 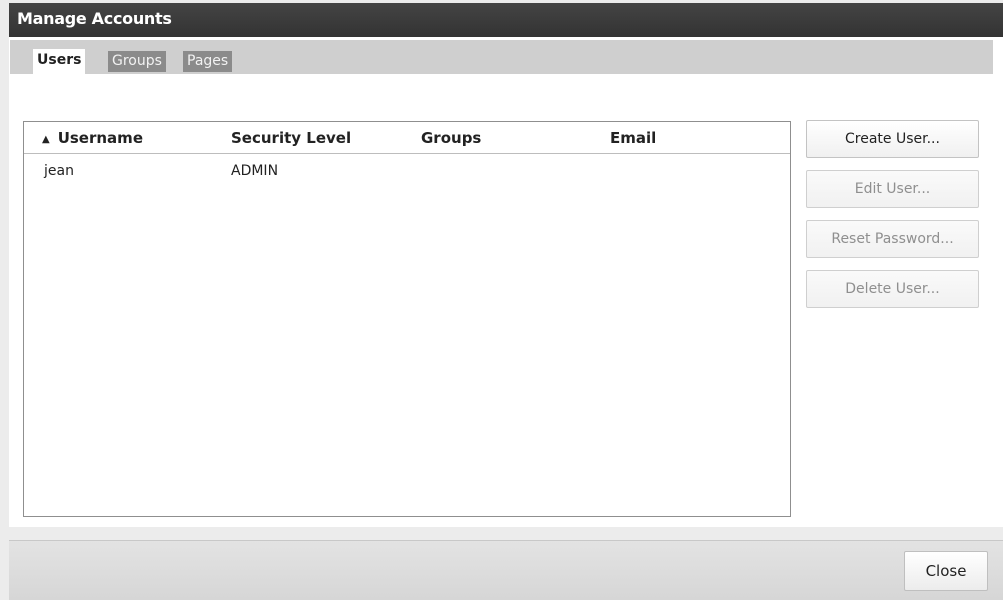 What do you see at coordinates (137, 61) in the screenshot?
I see `tab-groups: Groups` at bounding box center [137, 61].